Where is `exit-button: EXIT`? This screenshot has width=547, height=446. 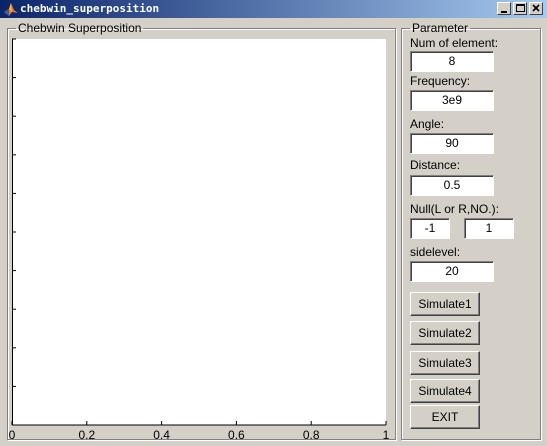 exit-button: EXIT is located at coordinates (445, 417).